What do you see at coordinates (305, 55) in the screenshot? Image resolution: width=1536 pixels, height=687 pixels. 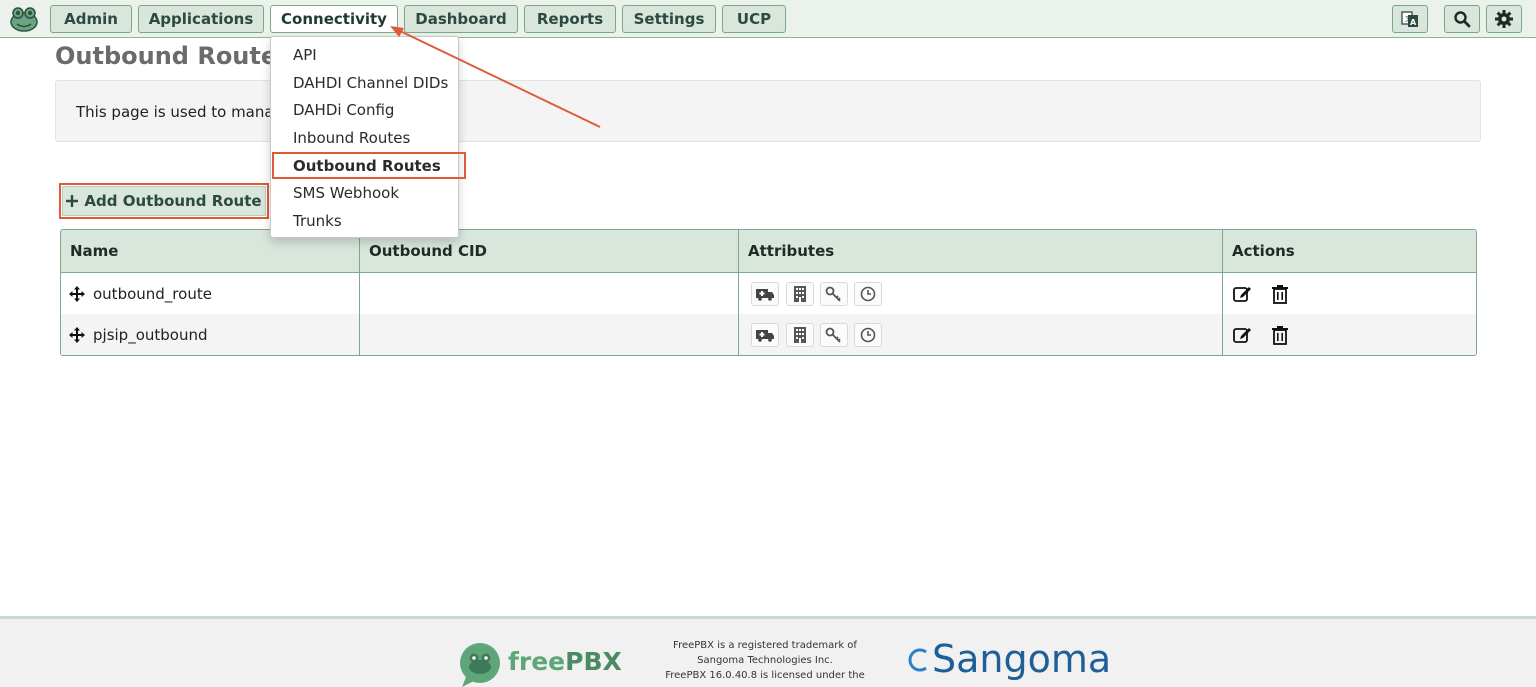 I see `menu-item-api: API` at bounding box center [305, 55].